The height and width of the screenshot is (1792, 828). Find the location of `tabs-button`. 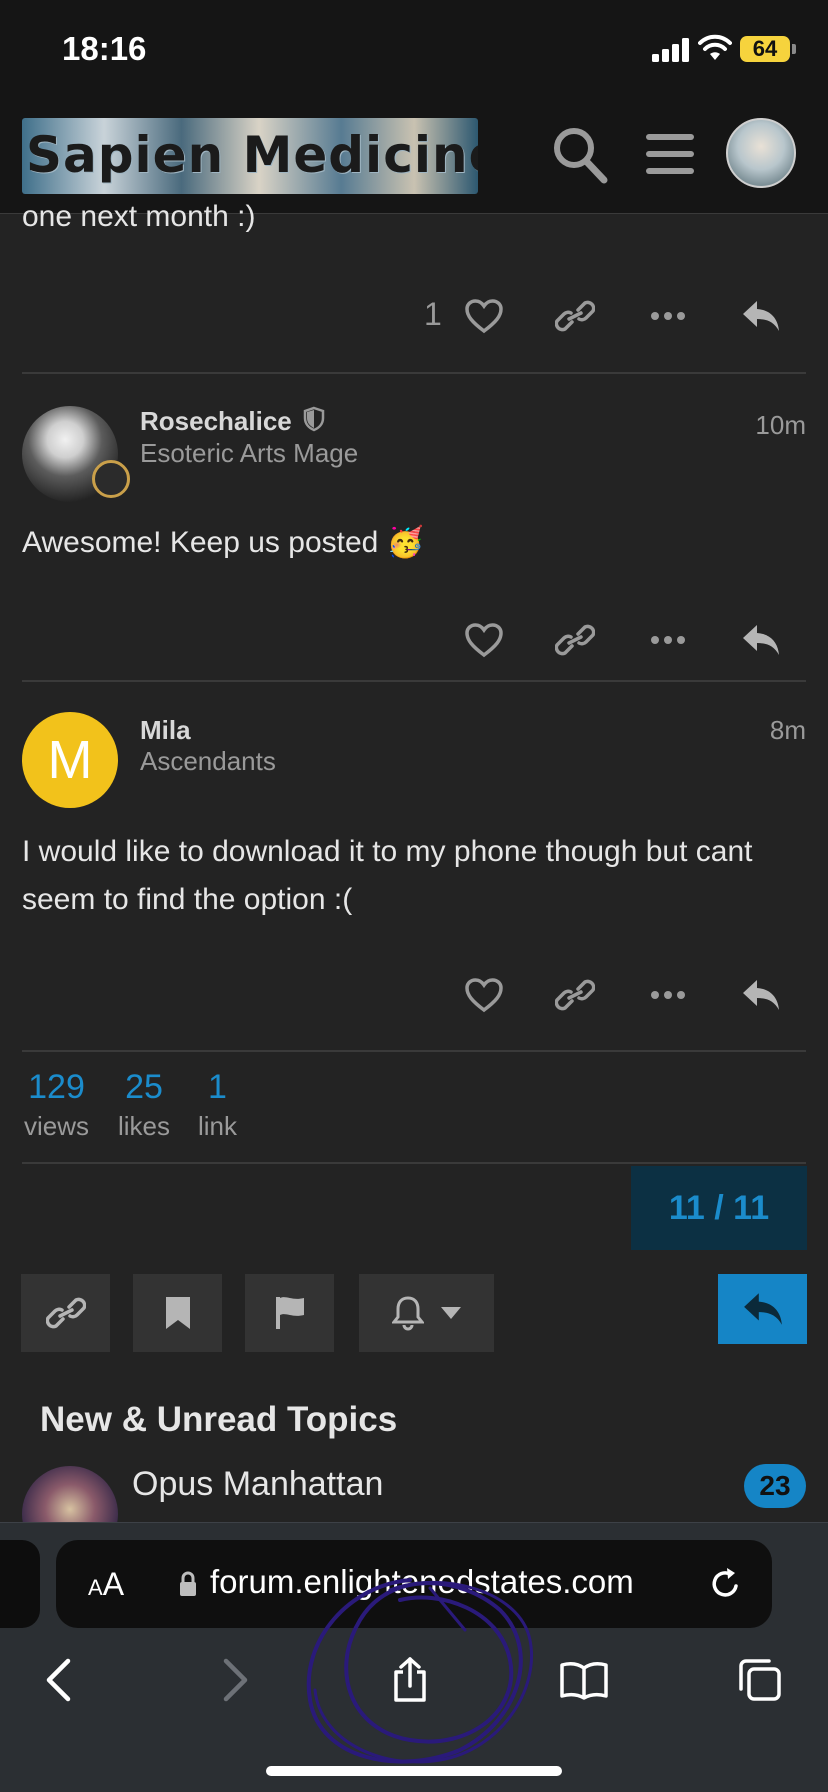

tabs-button is located at coordinates (760, 1680).